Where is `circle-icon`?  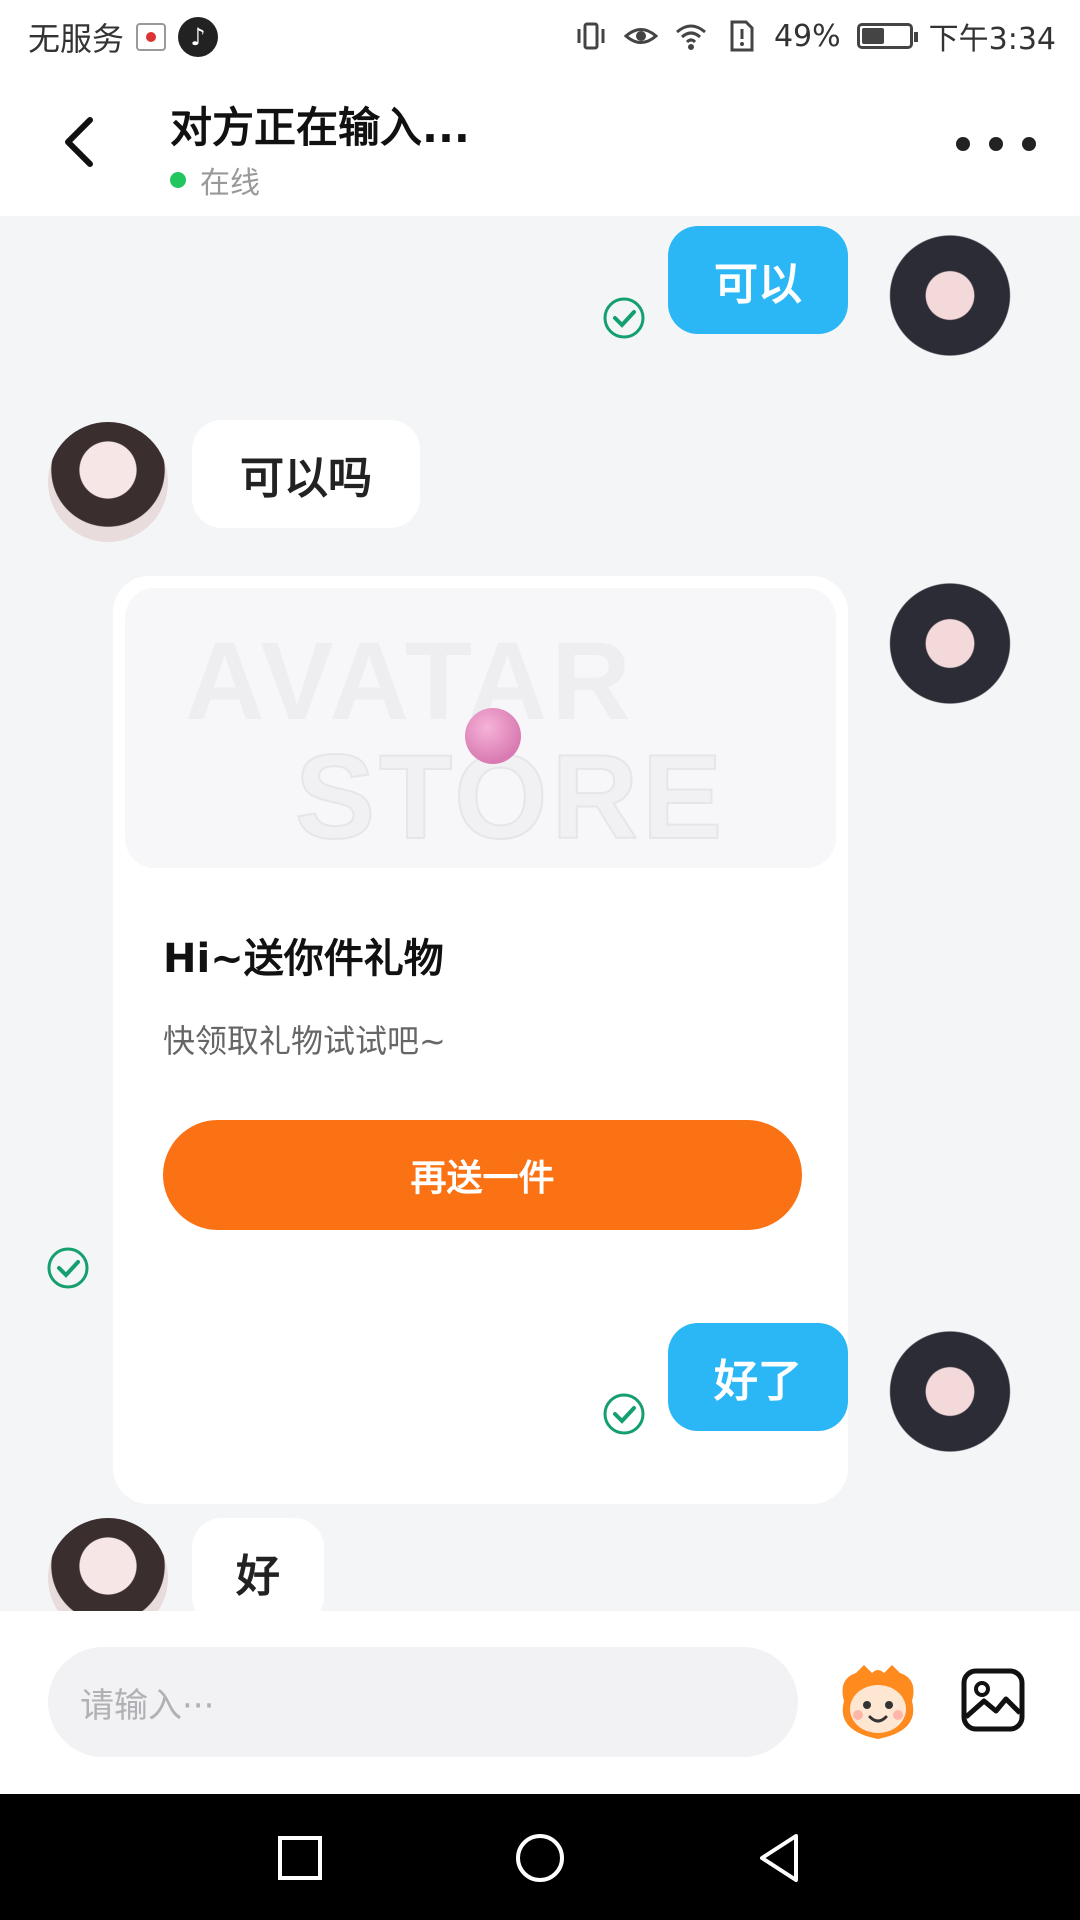
circle-icon is located at coordinates (540, 1858).